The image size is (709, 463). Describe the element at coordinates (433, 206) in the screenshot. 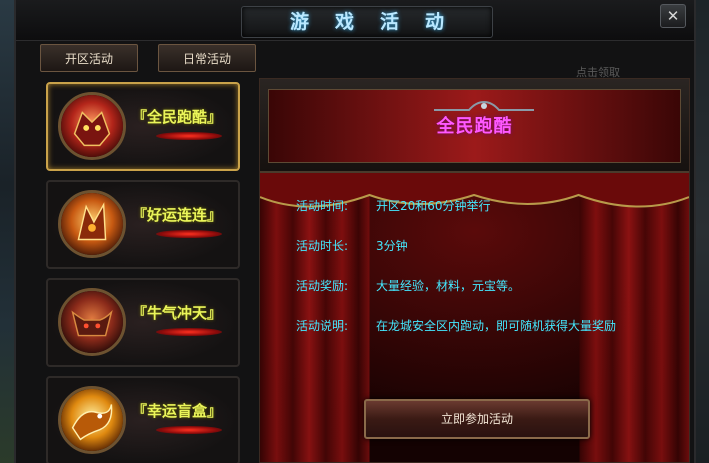

I see `info-value: 开区20和60分钟举行` at that location.